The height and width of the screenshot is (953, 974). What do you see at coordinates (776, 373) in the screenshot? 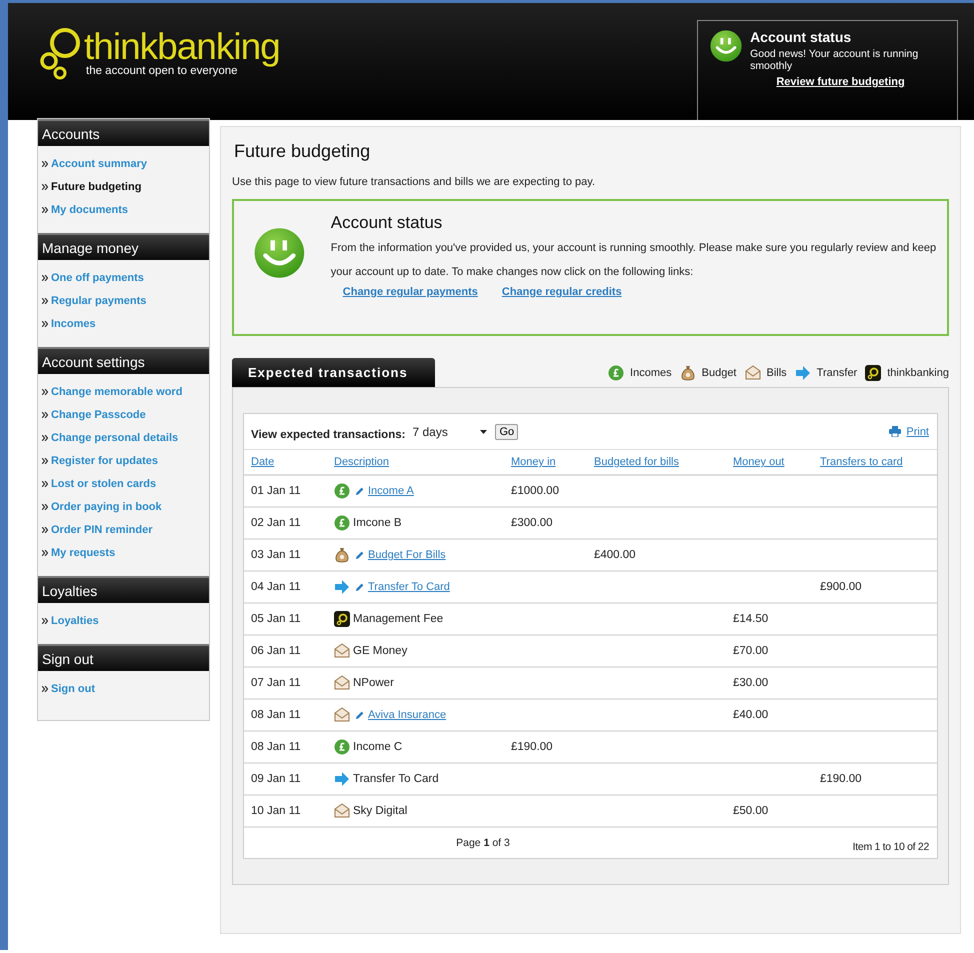
I see `legend-label: Bills` at bounding box center [776, 373].